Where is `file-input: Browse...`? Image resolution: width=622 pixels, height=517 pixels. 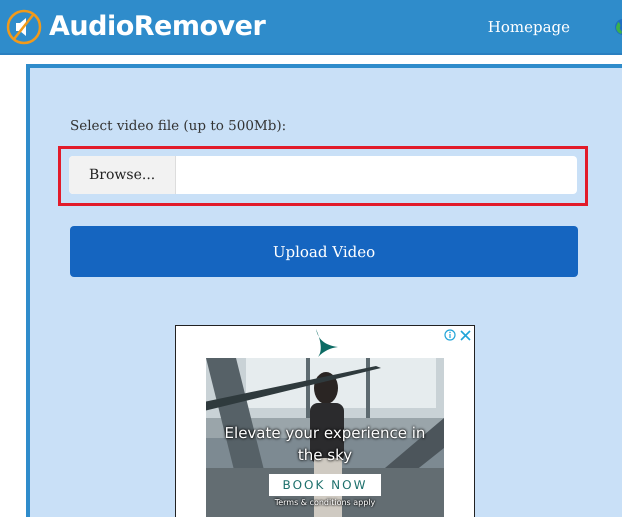
file-input: Browse... is located at coordinates (323, 175).